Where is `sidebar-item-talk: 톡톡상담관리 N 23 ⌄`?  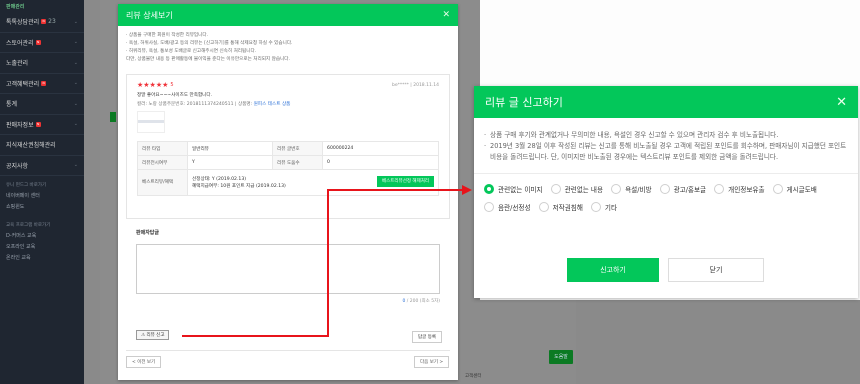 sidebar-item-talk: 톡톡상담관리 N 23 ⌄ is located at coordinates (42, 22).